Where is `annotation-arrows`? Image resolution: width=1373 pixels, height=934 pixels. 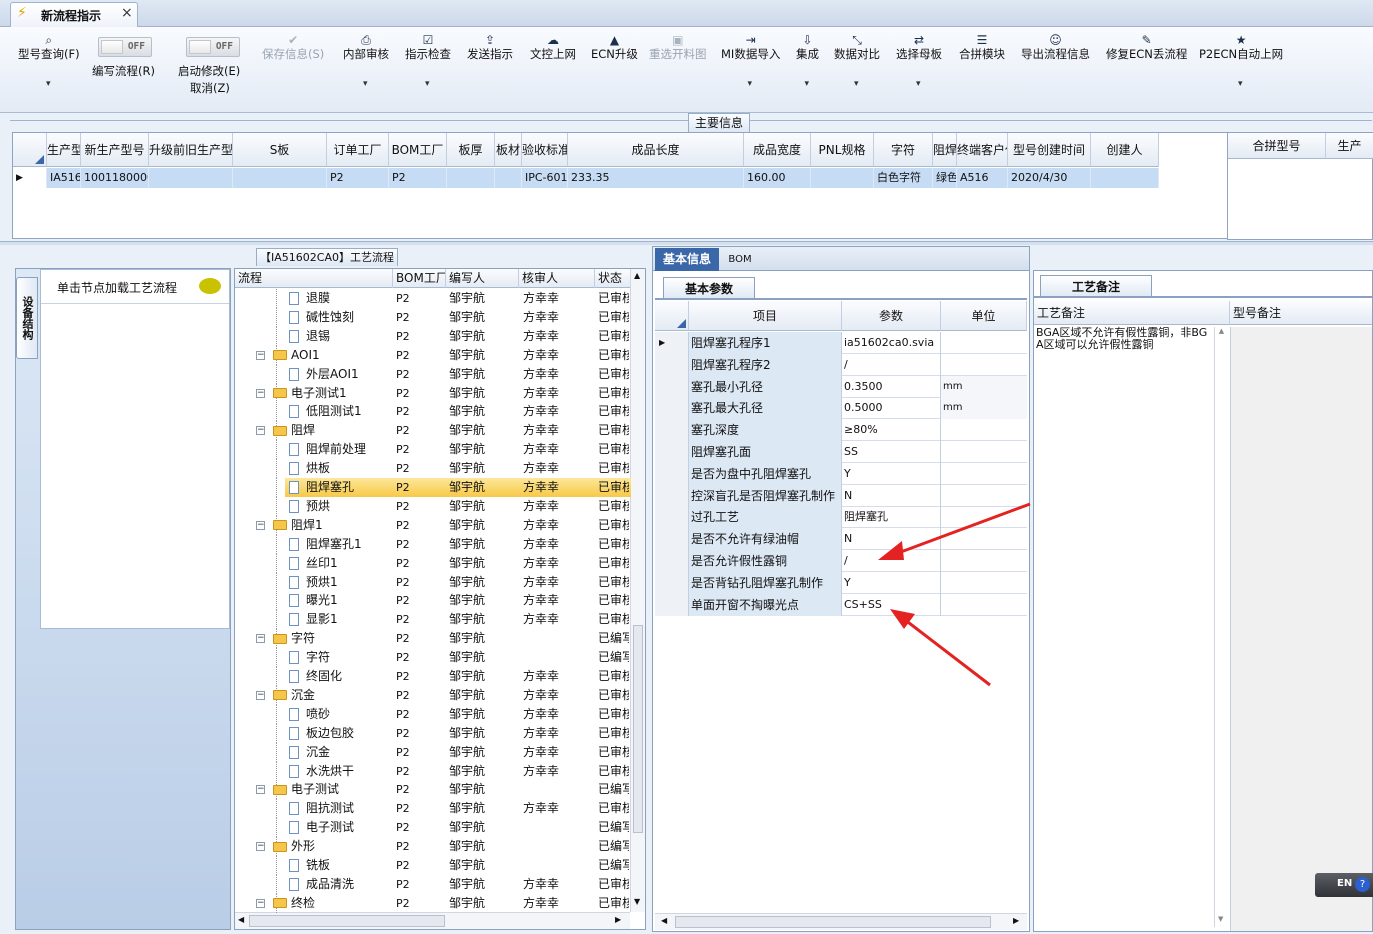 annotation-arrows is located at coordinates (954, 594).